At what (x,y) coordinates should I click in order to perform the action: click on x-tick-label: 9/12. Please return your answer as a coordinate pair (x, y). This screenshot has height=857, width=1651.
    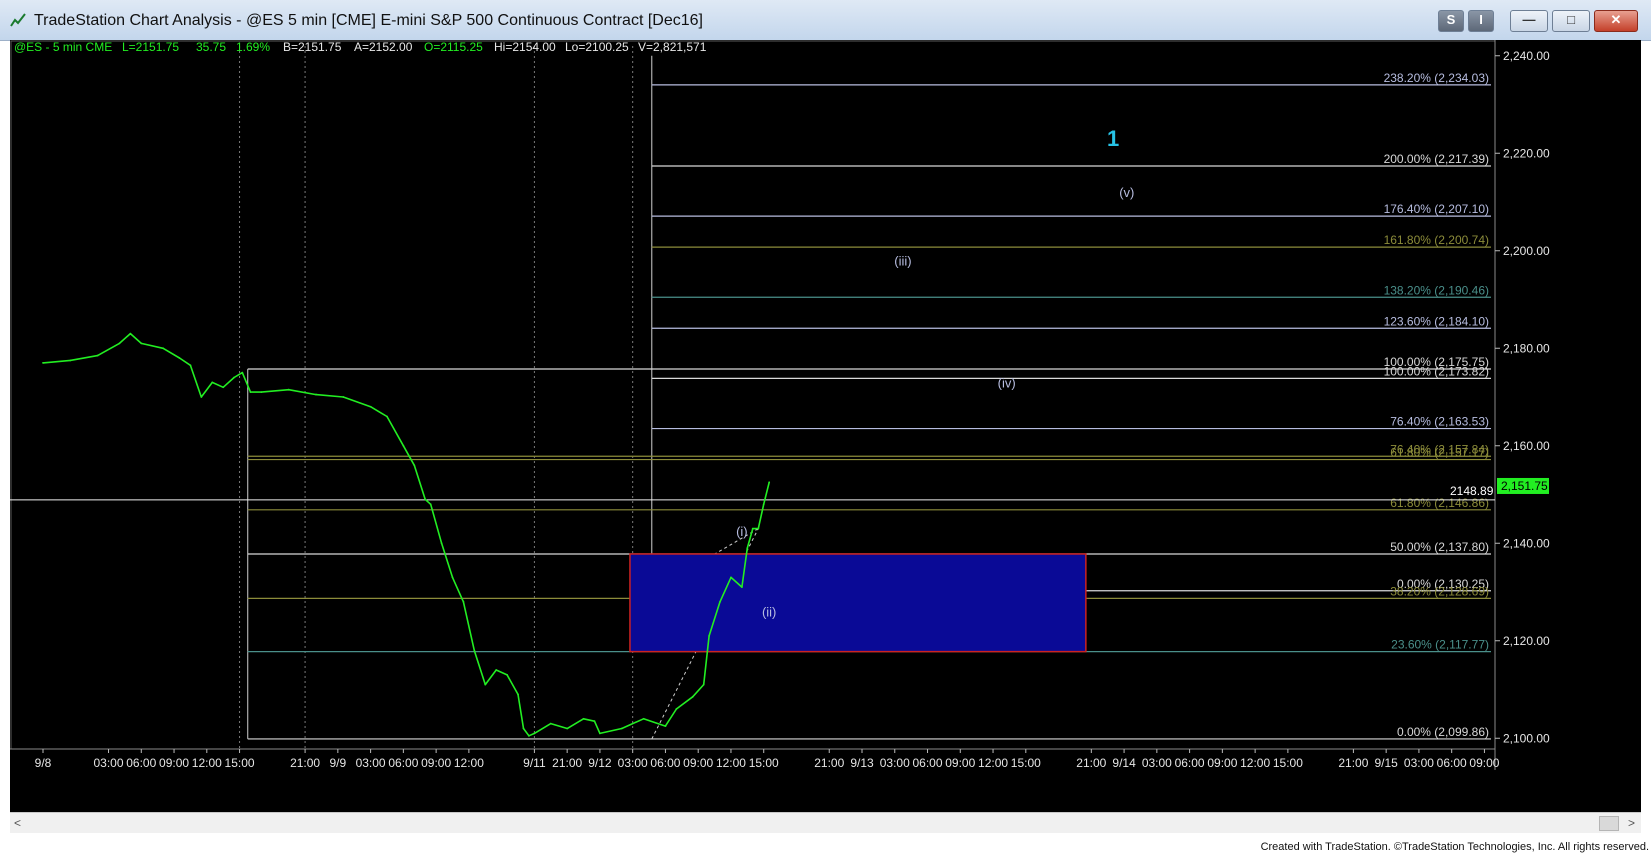
    Looking at the image, I should click on (600, 763).